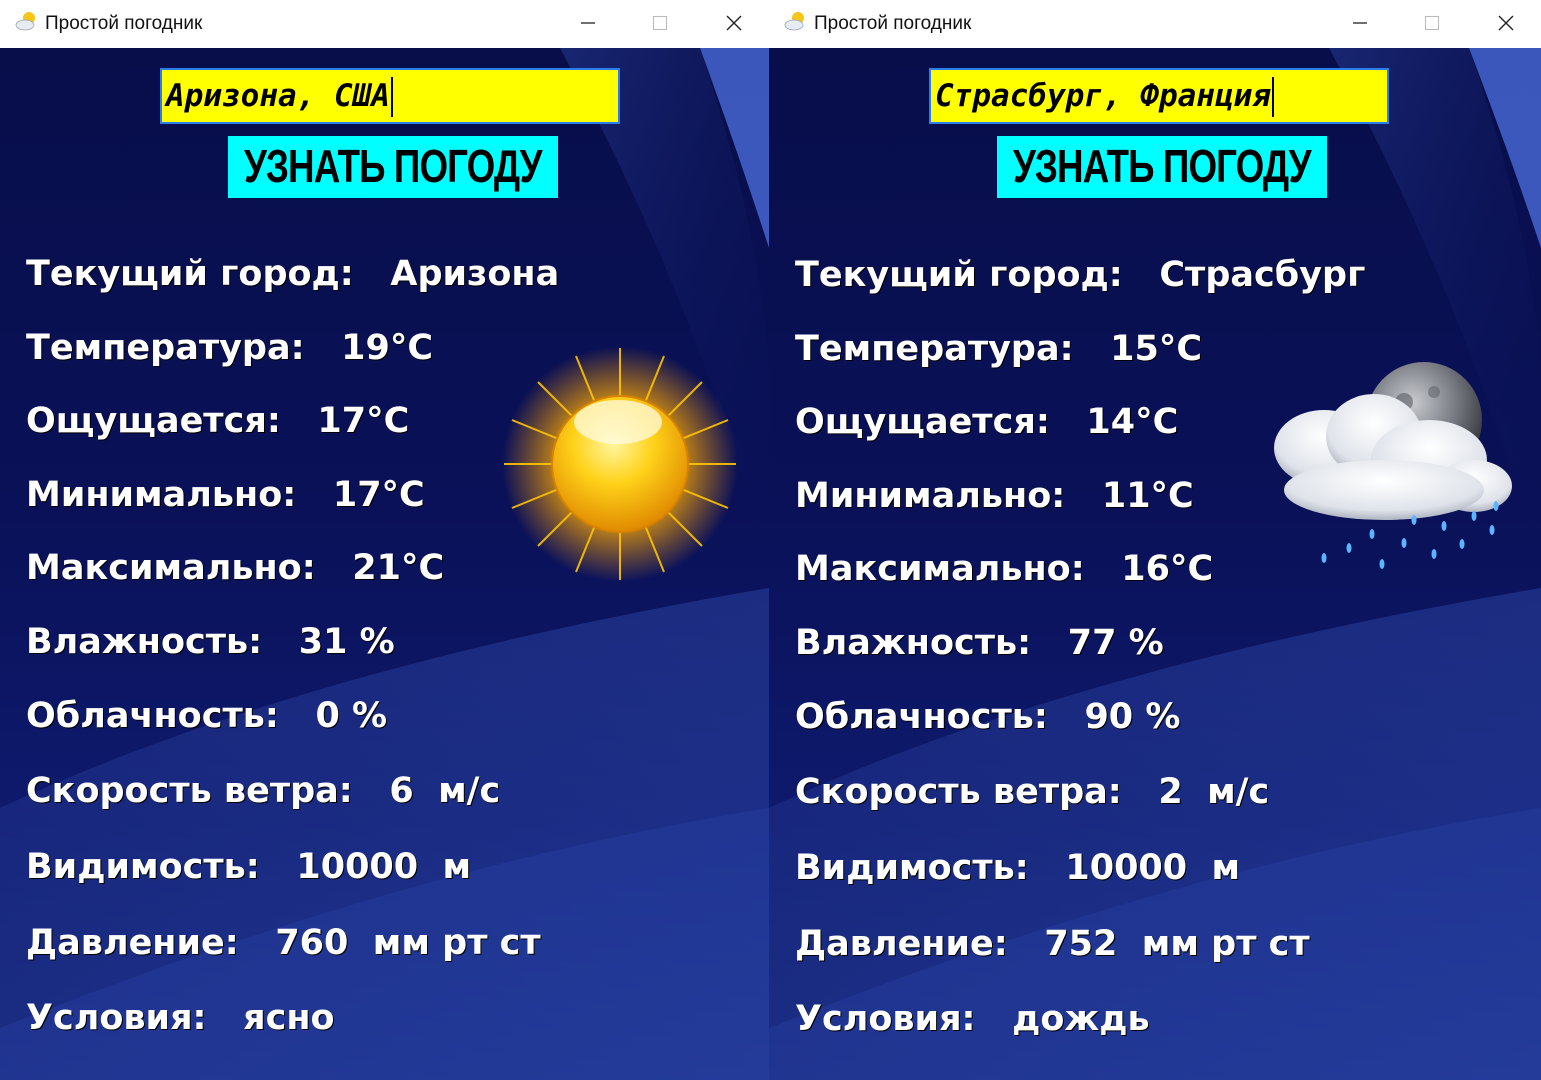 The width and height of the screenshot is (1541, 1080). I want to click on min-temp-row: Минимально: 17°C, so click(225, 495).